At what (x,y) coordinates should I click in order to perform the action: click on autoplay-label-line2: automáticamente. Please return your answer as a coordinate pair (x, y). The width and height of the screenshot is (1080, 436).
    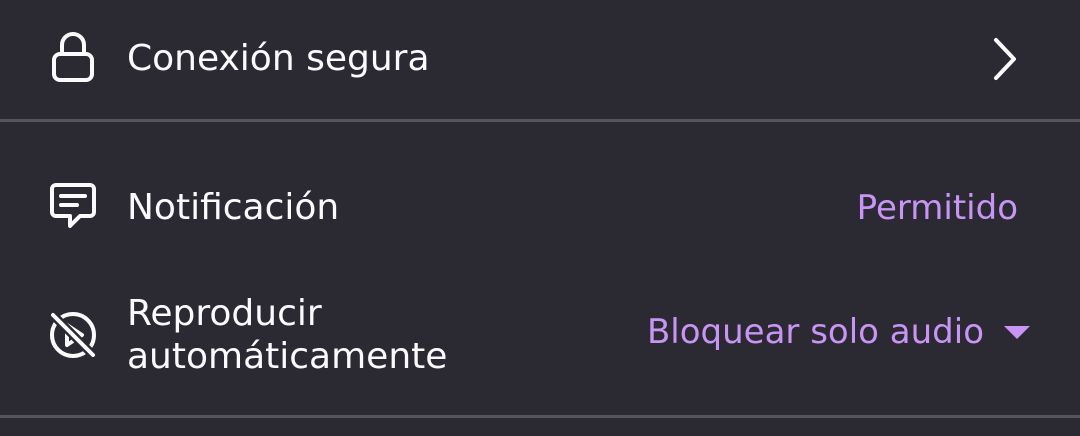
    Looking at the image, I should click on (287, 356).